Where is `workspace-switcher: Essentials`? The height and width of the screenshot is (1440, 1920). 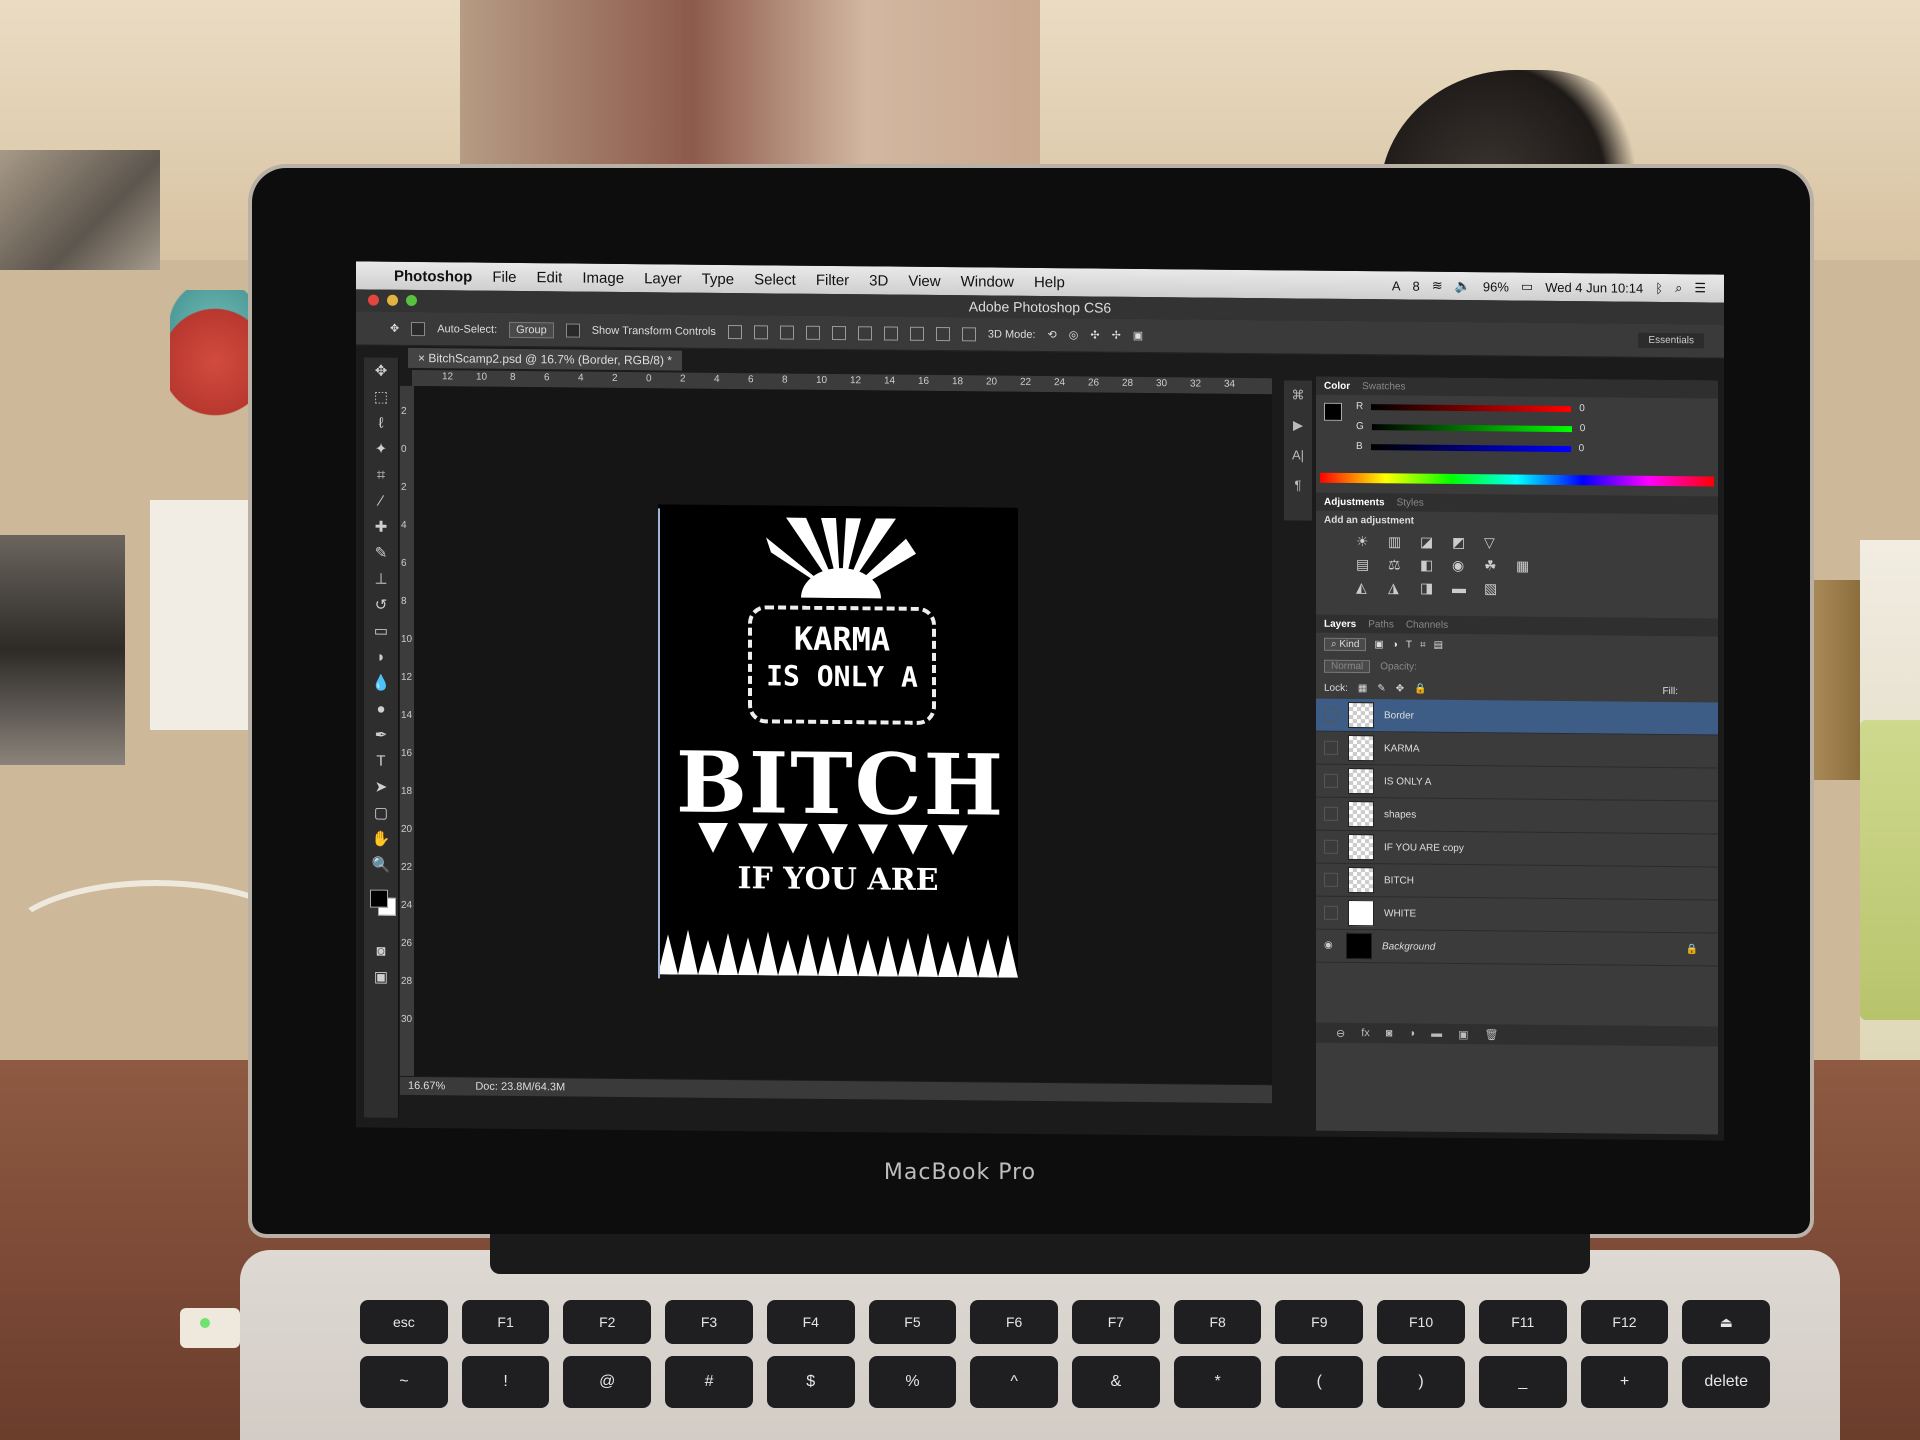
workspace-switcher: Essentials is located at coordinates (1671, 340).